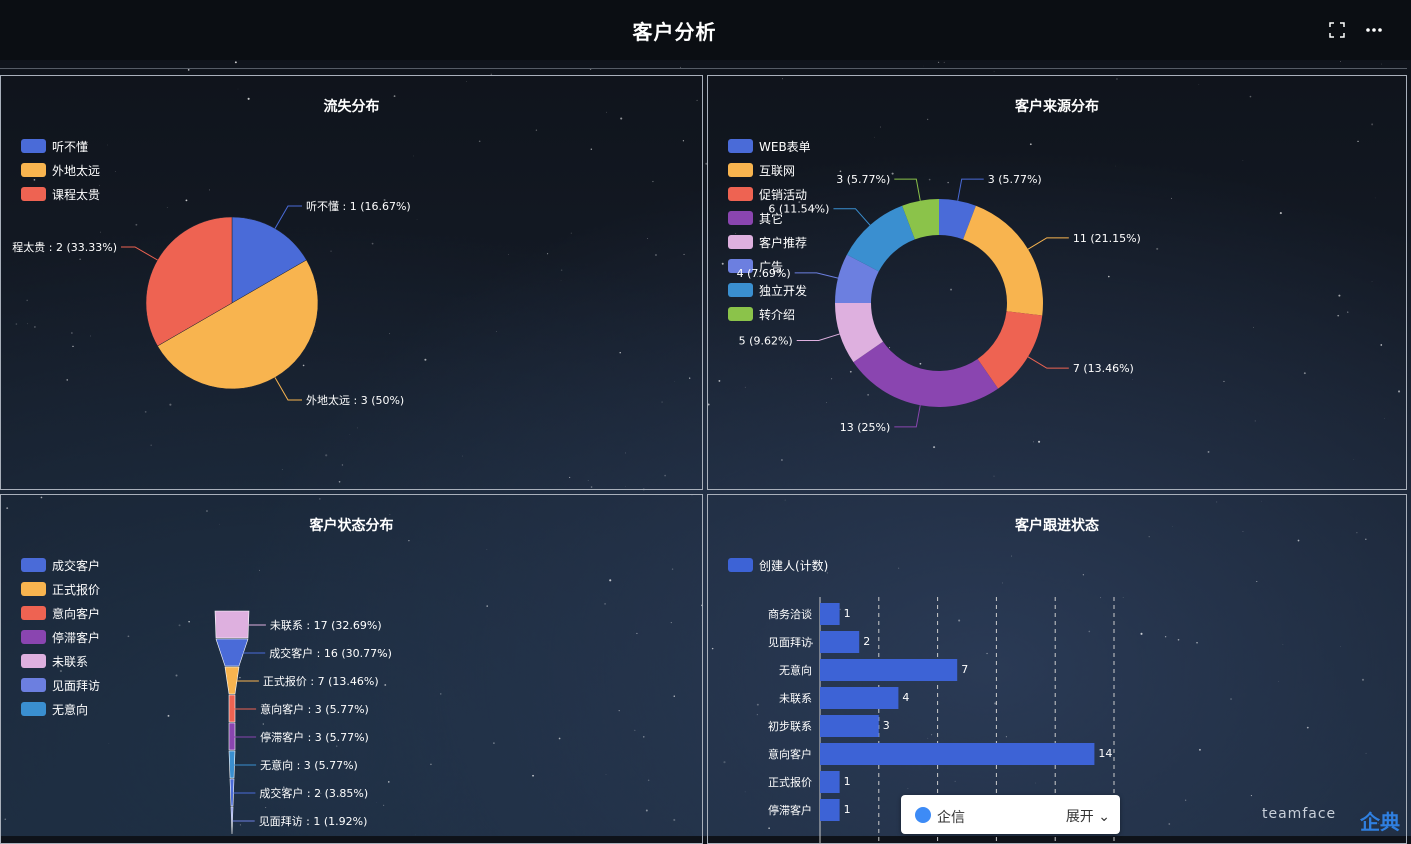 This screenshot has width=1411, height=844. I want to click on value-label: 2, so click(866, 641).